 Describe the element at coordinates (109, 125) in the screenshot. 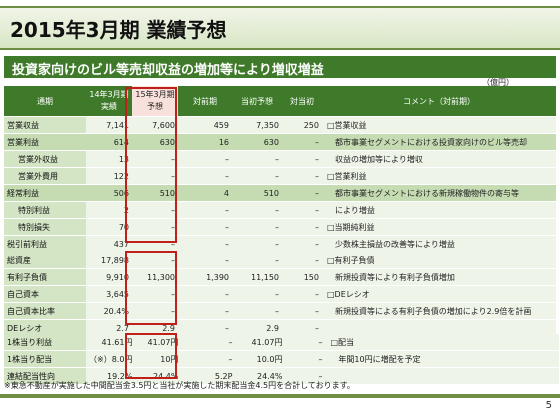

I see `cell-fy14: 7,141` at that location.